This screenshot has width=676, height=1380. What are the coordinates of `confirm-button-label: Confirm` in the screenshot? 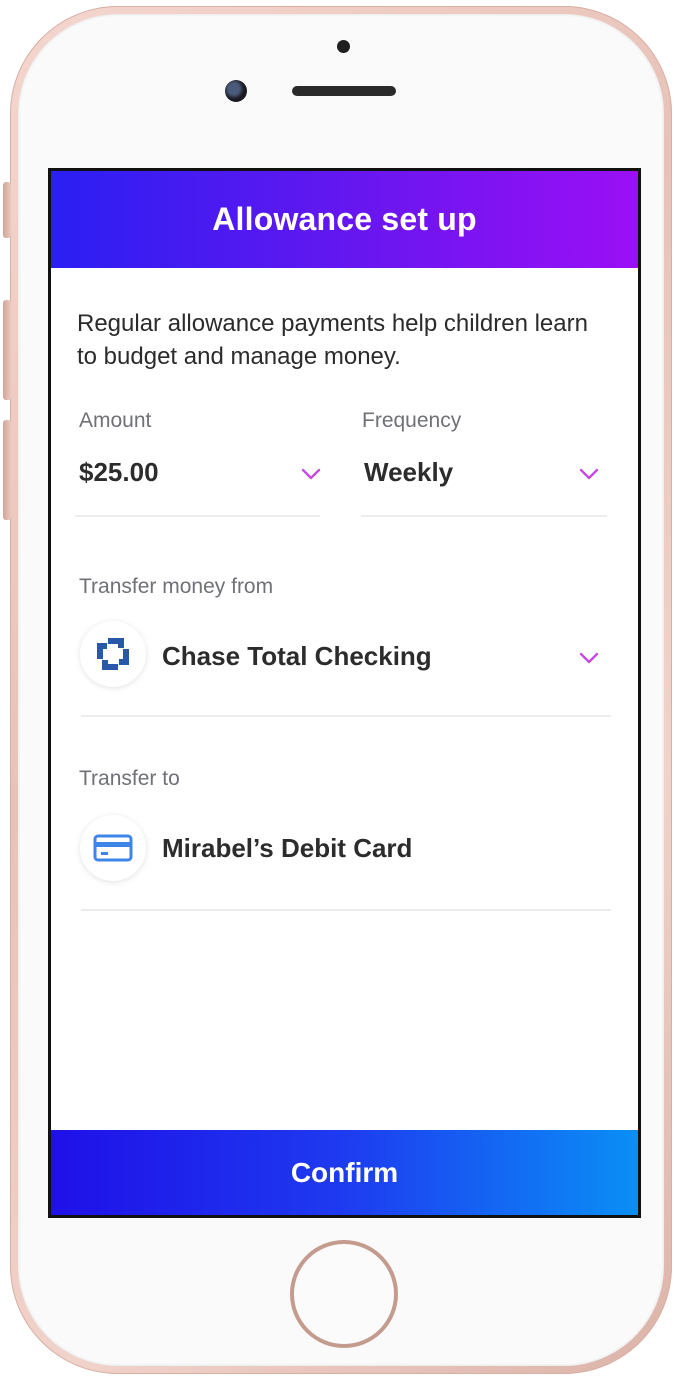 It's located at (344, 1172).